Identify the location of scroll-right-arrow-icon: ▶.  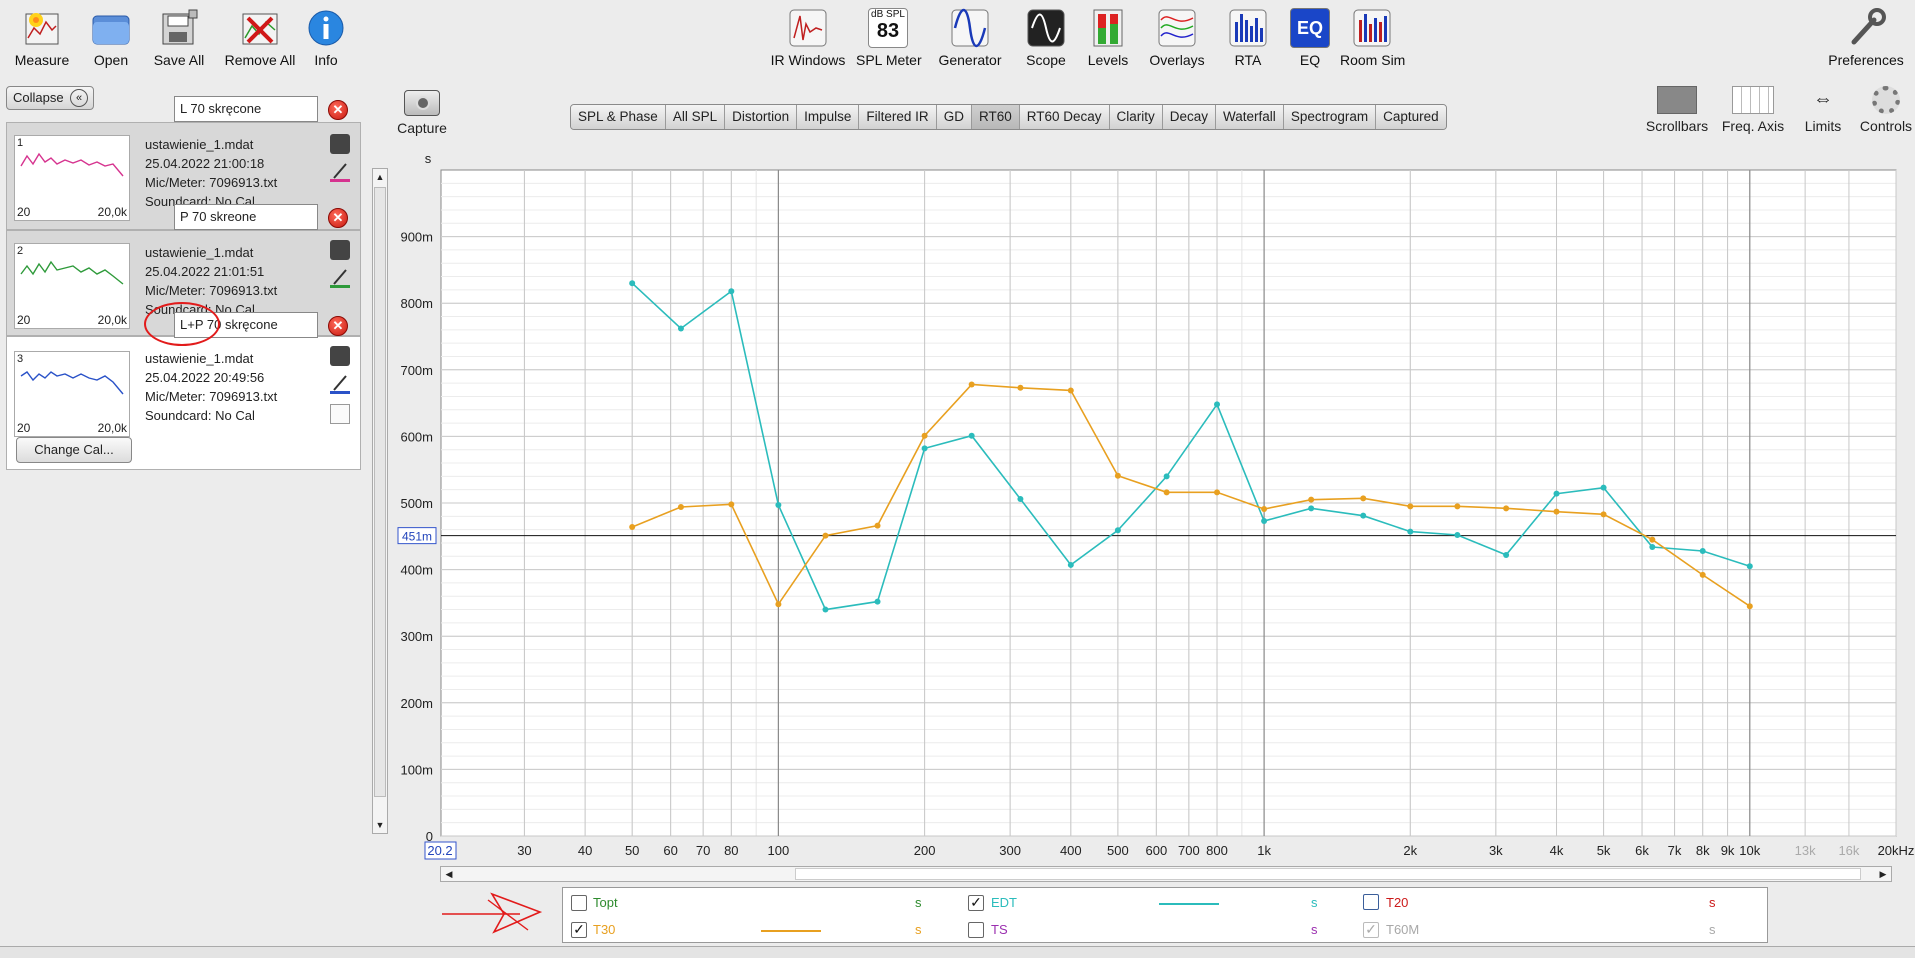
(1883, 874).